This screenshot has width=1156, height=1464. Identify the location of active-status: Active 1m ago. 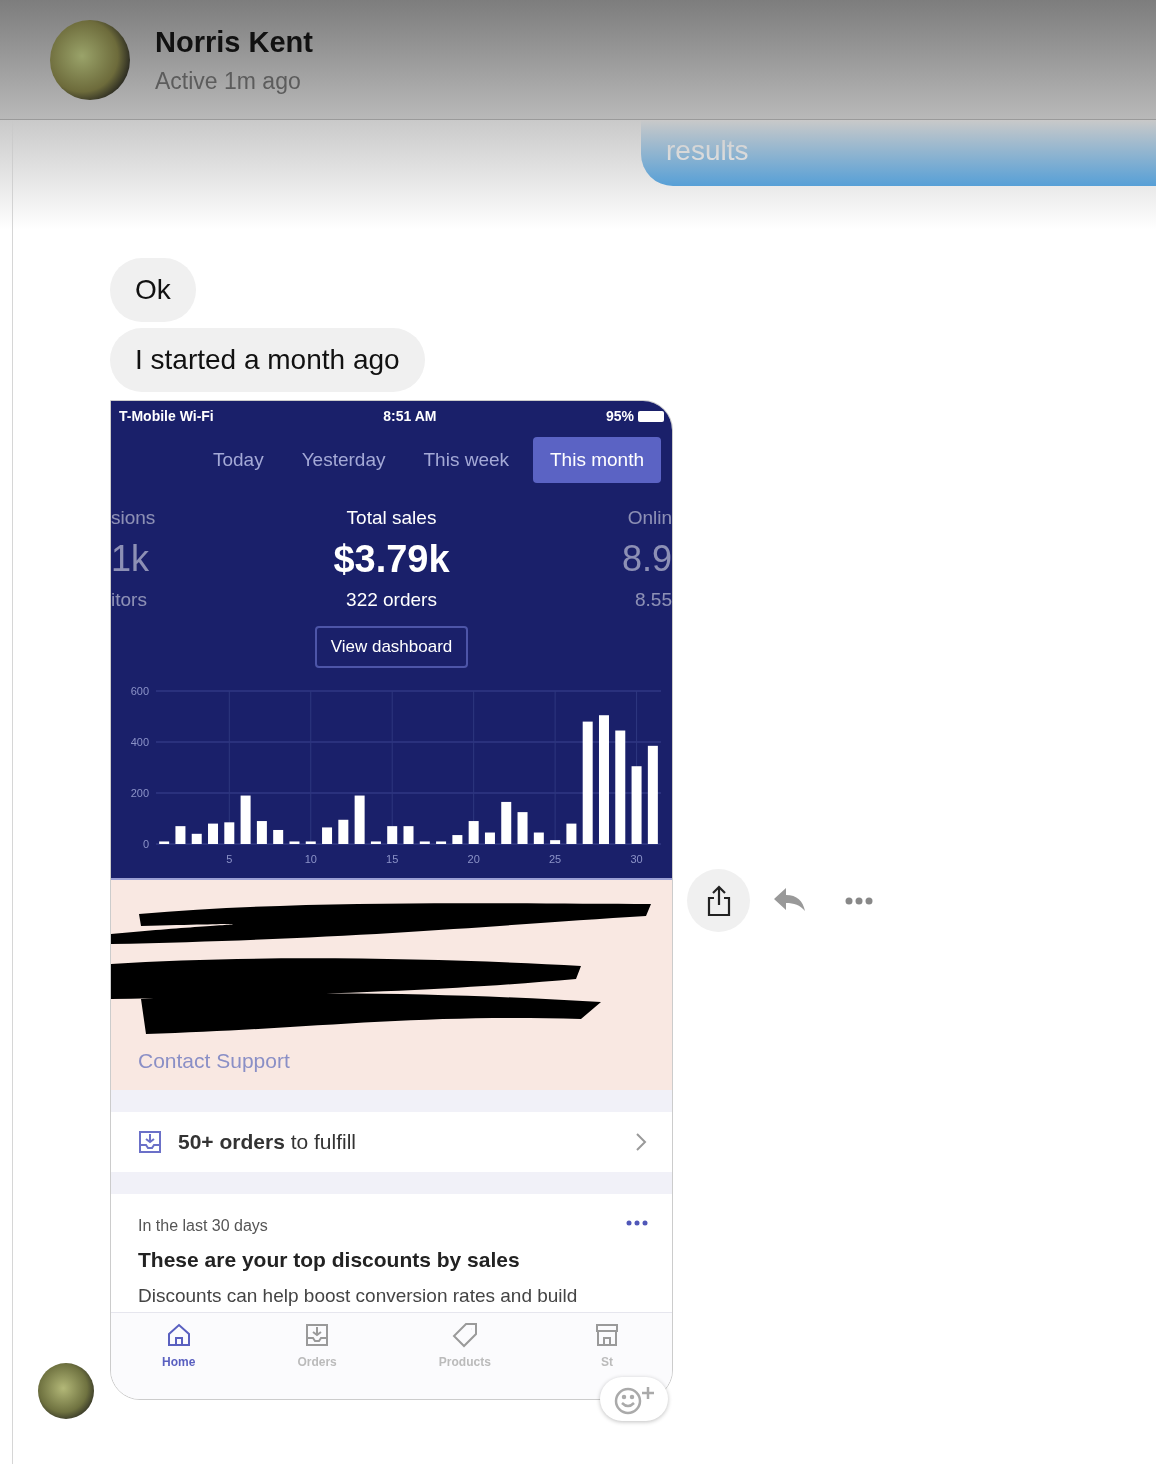
(228, 81).